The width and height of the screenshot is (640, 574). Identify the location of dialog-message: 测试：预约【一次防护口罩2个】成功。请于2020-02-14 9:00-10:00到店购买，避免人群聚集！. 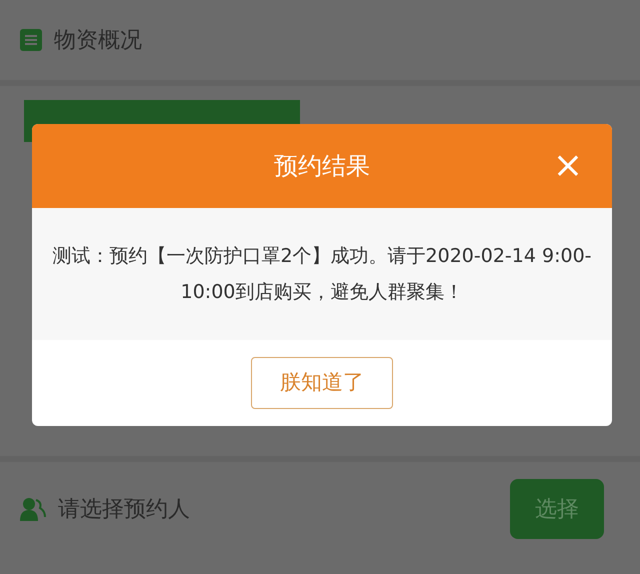
(322, 274).